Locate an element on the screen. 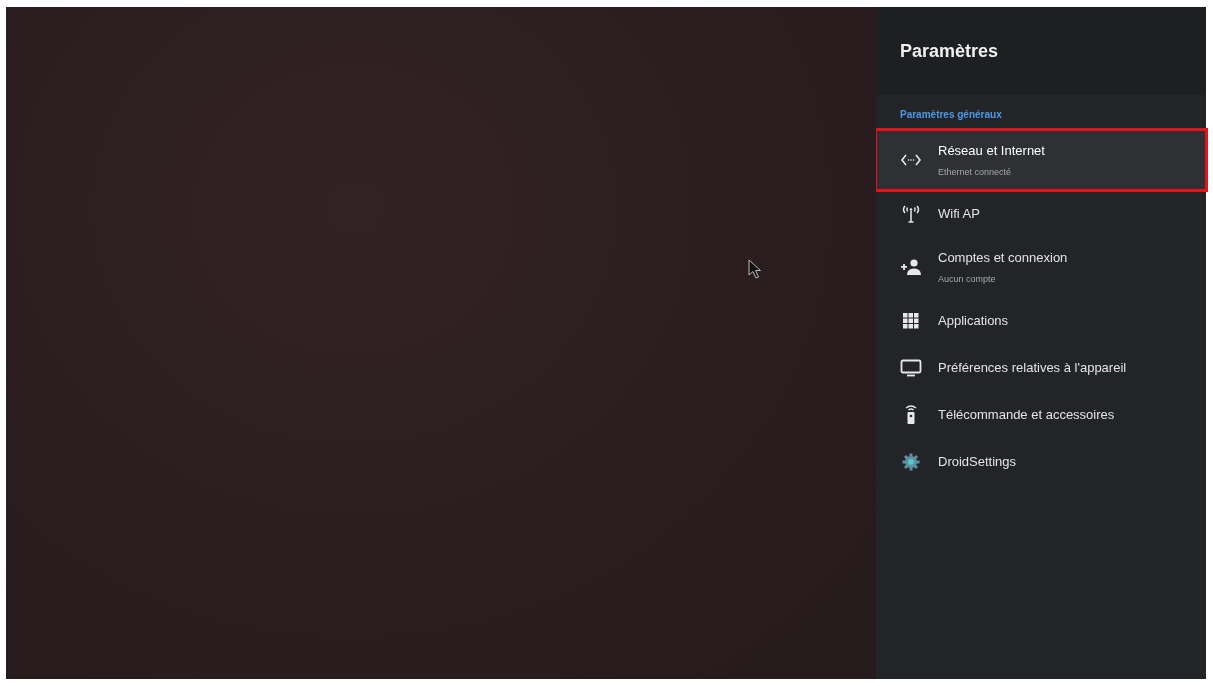 Image resolution: width=1213 pixels, height=686 pixels. pointer-icon is located at coordinates (755, 269).